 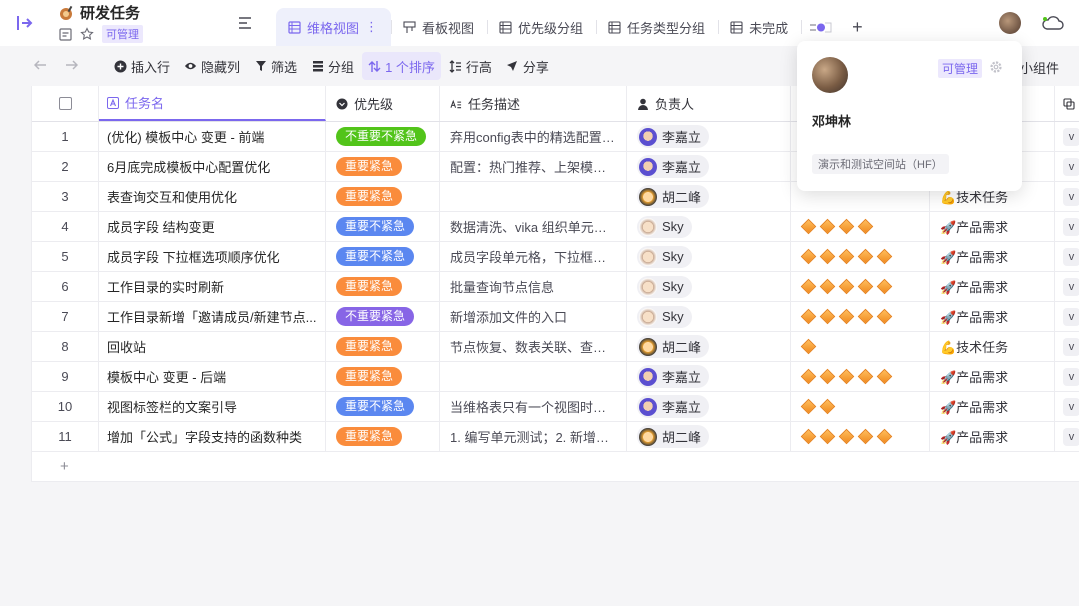 What do you see at coordinates (212, 376) in the screenshot?
I see `task-name-cell: 模板中心 变更 - 后端` at bounding box center [212, 376].